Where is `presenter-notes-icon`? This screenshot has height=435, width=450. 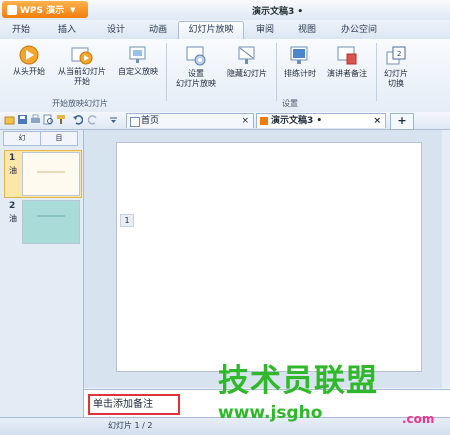
presenter-notes-icon is located at coordinates (347, 55).